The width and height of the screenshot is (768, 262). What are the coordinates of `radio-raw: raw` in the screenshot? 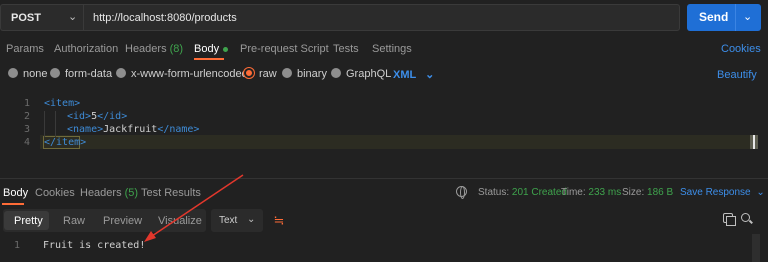 It's located at (260, 75).